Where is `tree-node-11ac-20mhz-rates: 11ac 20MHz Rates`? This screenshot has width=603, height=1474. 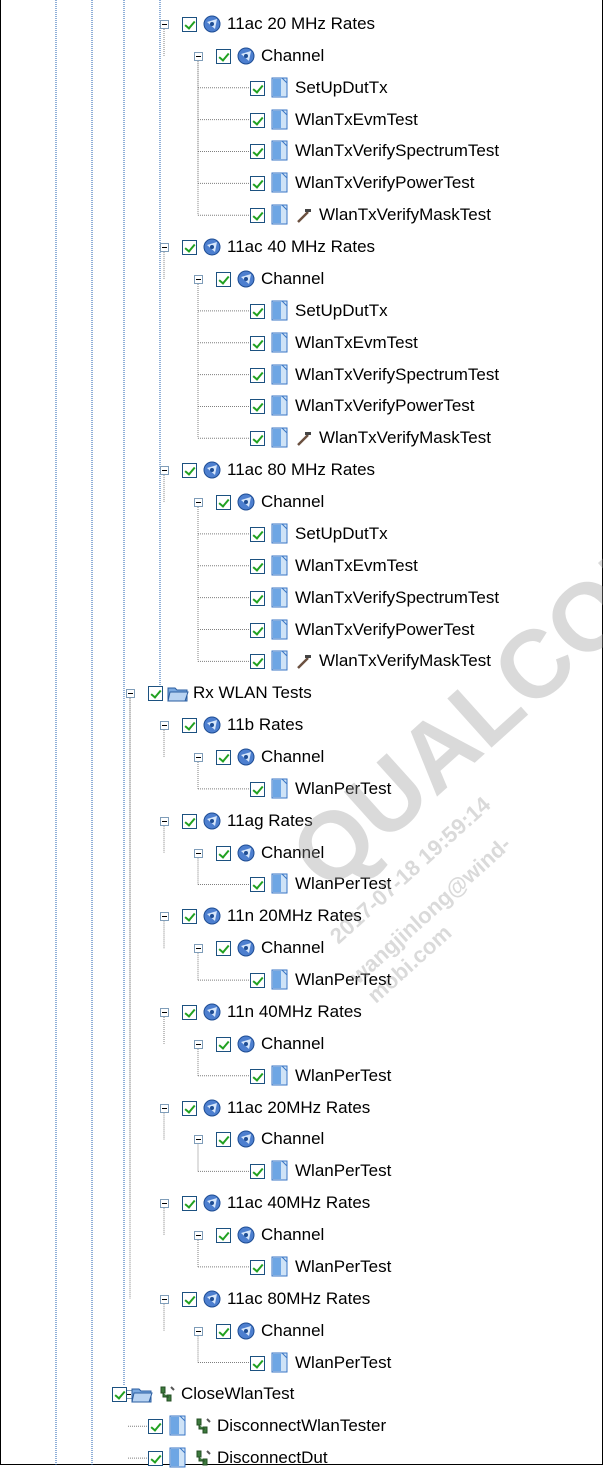
tree-node-11ac-20mhz-rates: 11ac 20MHz Rates is located at coordinates (300, 1108).